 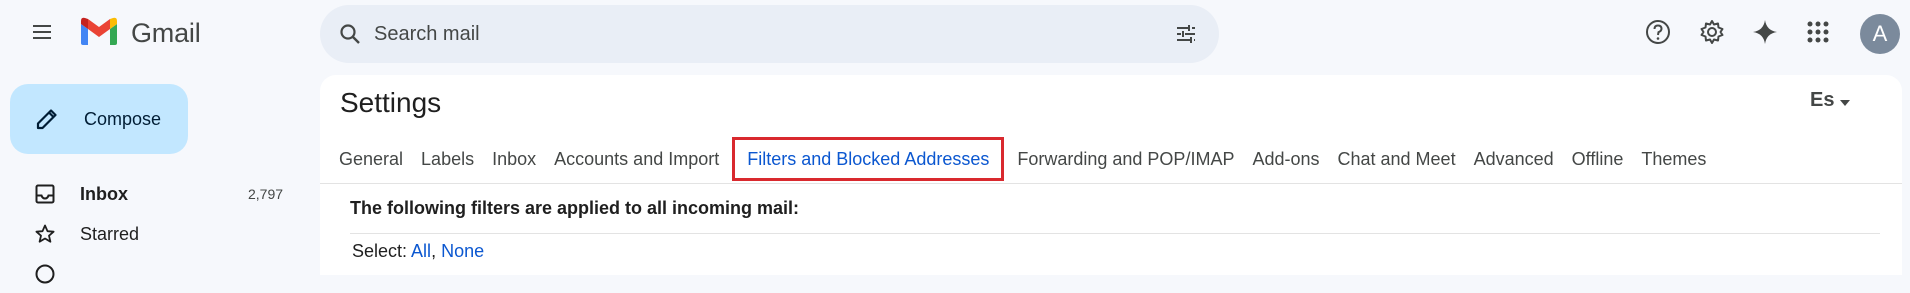 I want to click on input-tools-button: Es, so click(x=1830, y=100).